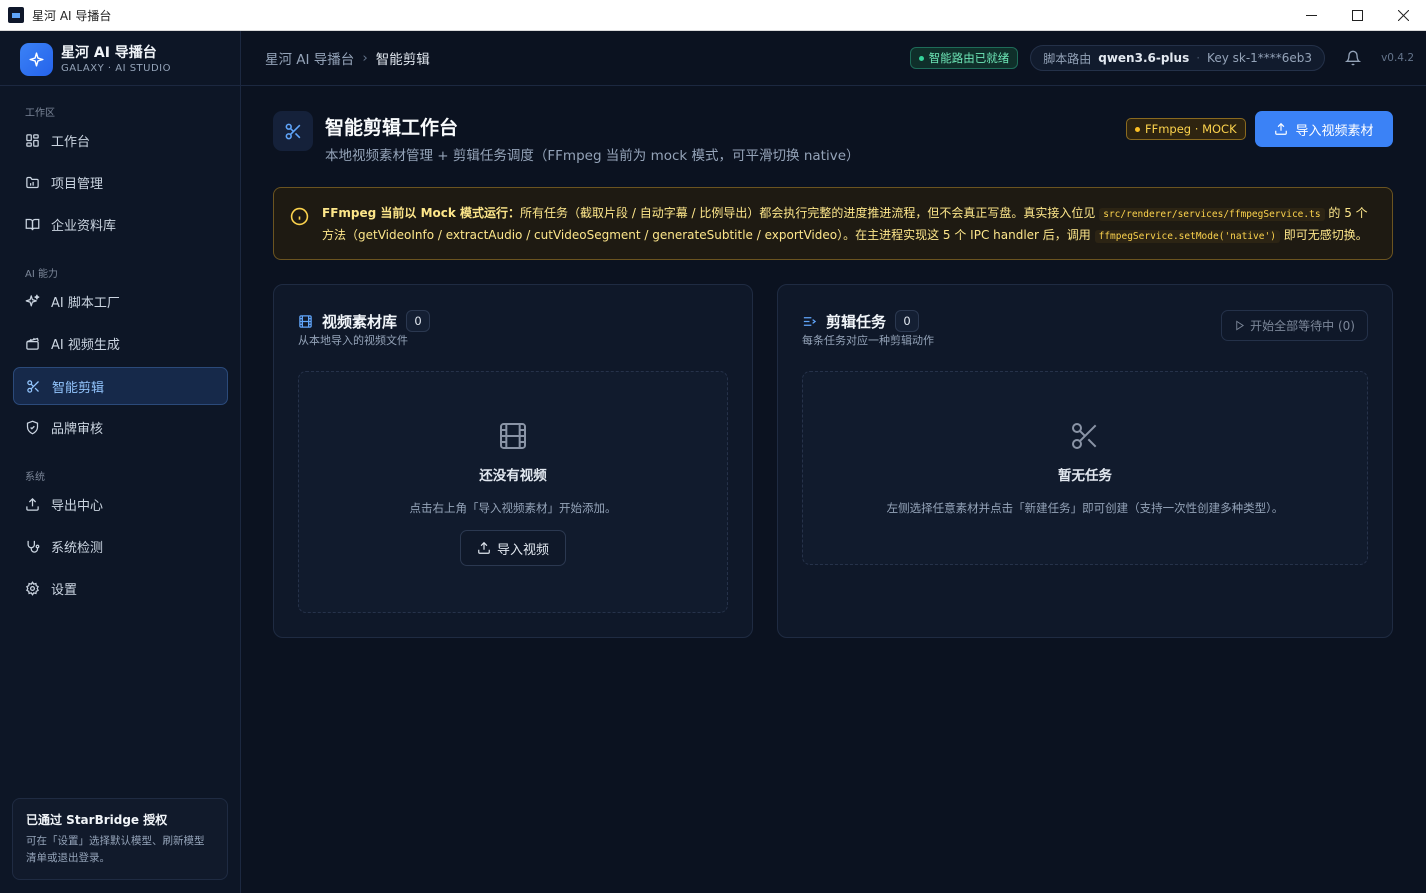 The image size is (1426, 893). What do you see at coordinates (1212, 214) in the screenshot?
I see `notice-code-path: src/renderer/services/ffmpegService.ts` at bounding box center [1212, 214].